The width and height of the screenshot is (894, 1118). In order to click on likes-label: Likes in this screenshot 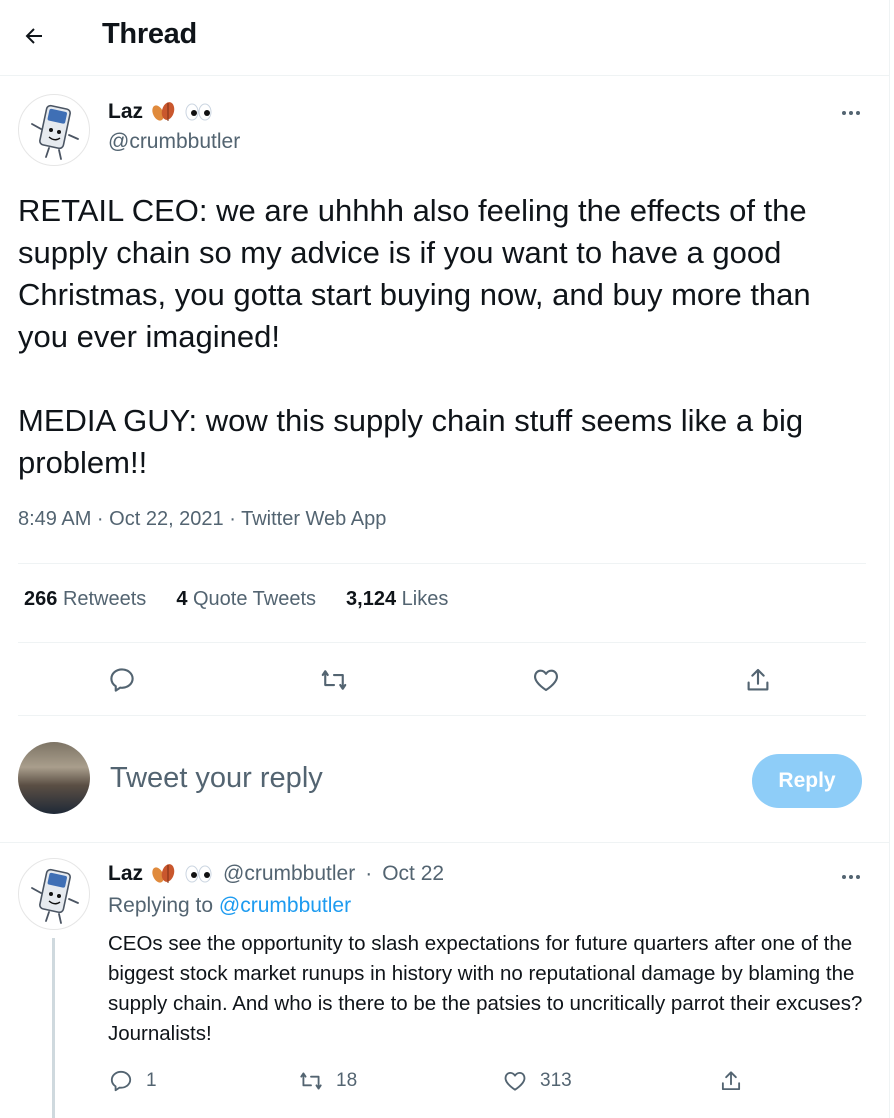, I will do `click(425, 599)`.